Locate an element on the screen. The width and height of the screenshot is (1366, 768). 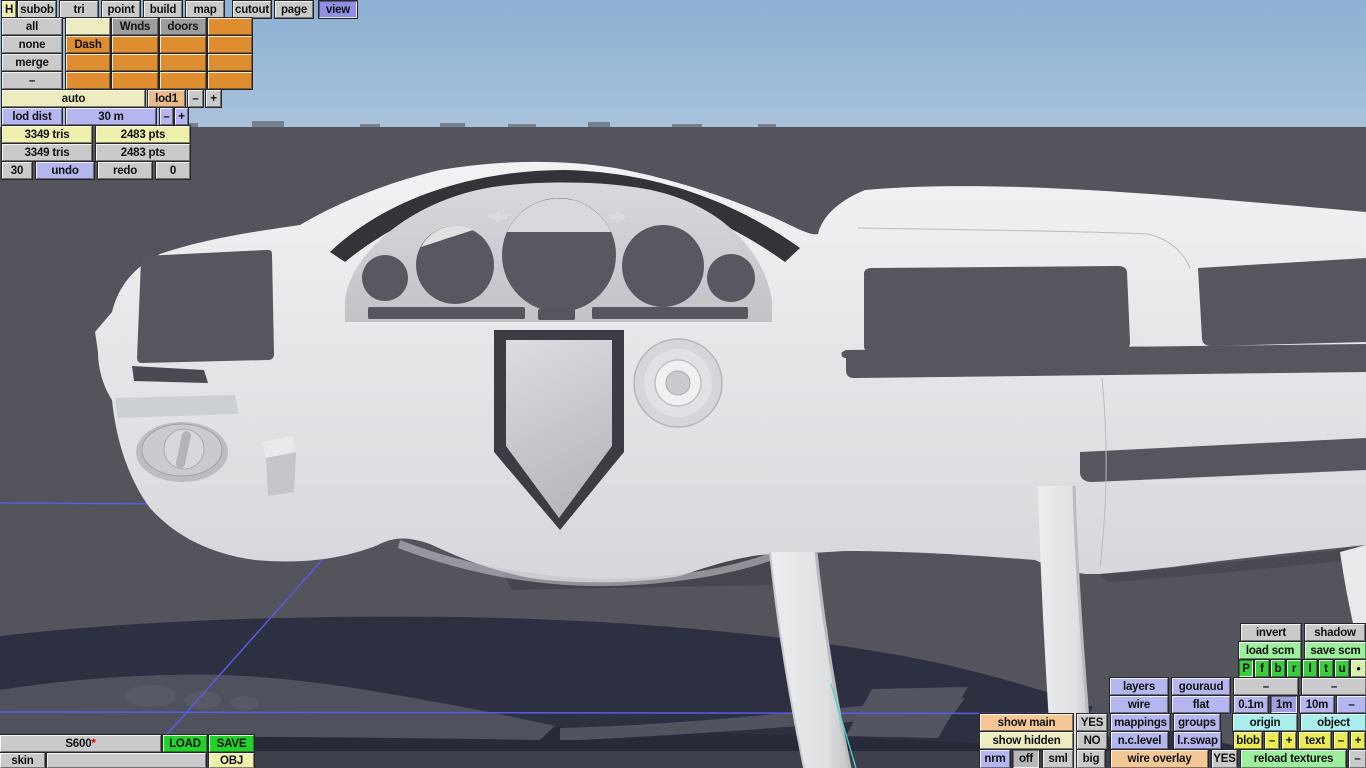
dash-button-b: – is located at coordinates (1334, 686).